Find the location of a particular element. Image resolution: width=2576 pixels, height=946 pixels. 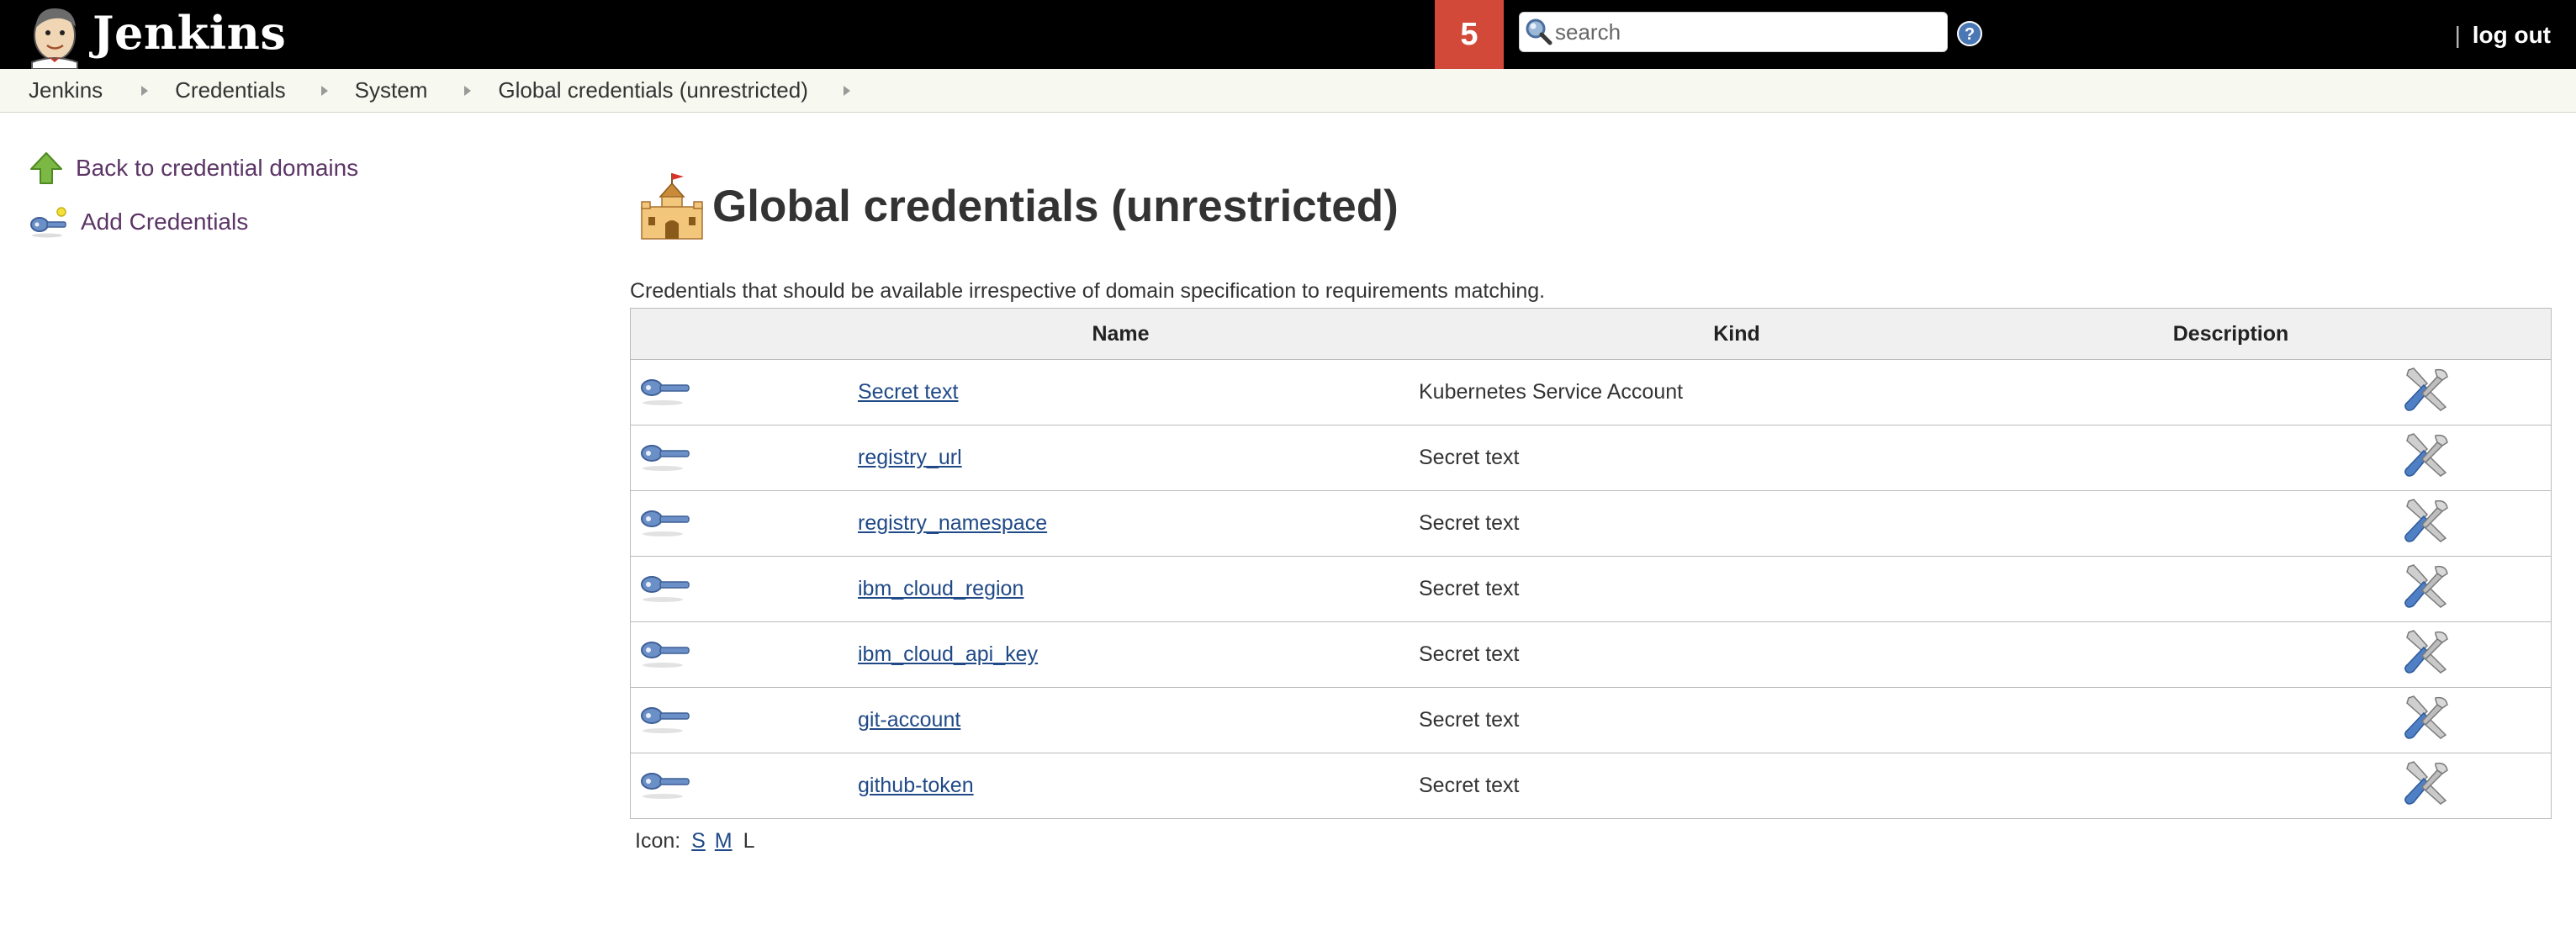

jenkins-logo: Jenkins is located at coordinates (155, 36).